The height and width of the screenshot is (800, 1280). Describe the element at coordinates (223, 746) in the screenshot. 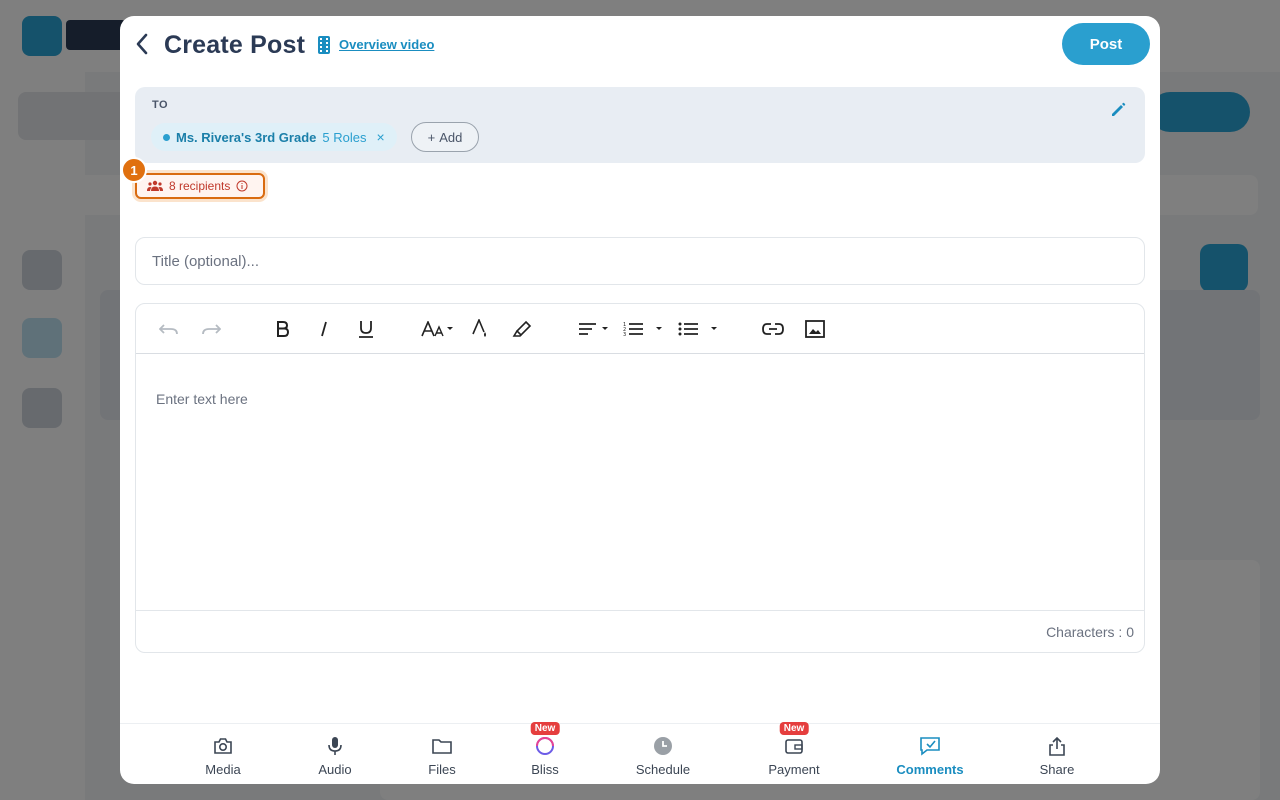

I see `camera-icon` at that location.